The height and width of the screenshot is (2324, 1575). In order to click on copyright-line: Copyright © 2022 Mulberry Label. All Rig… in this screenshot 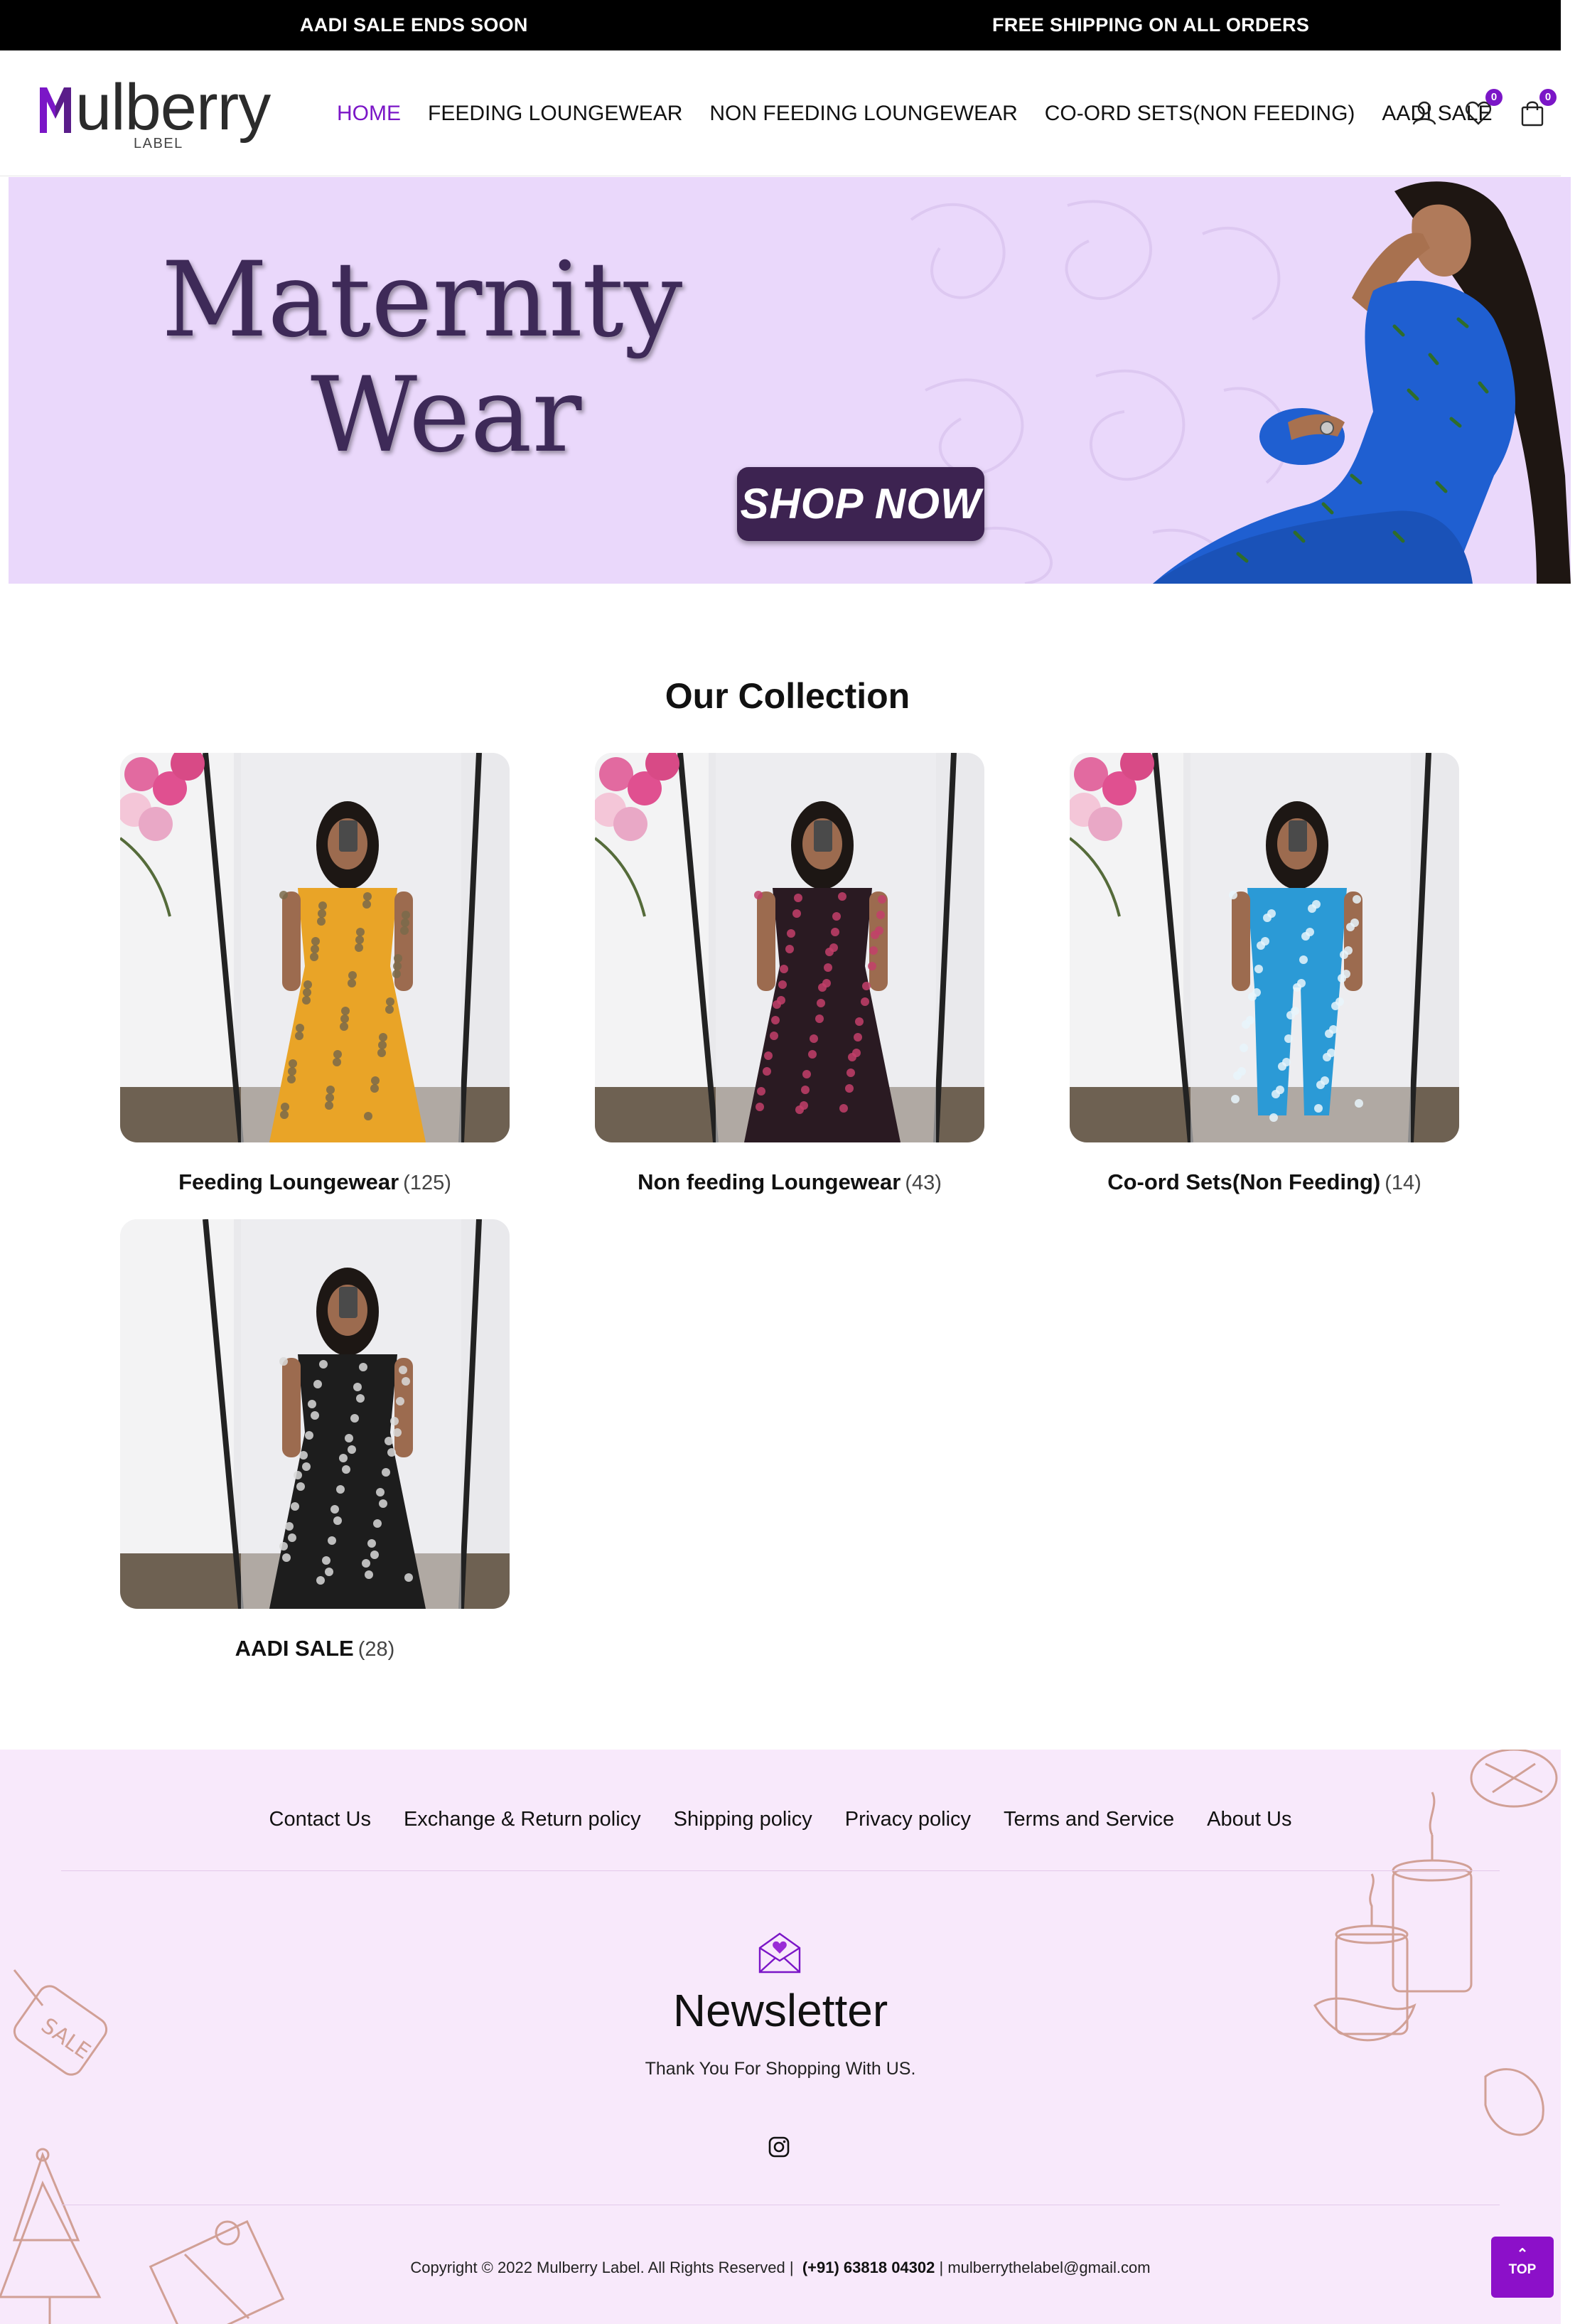, I will do `click(780, 2268)`.